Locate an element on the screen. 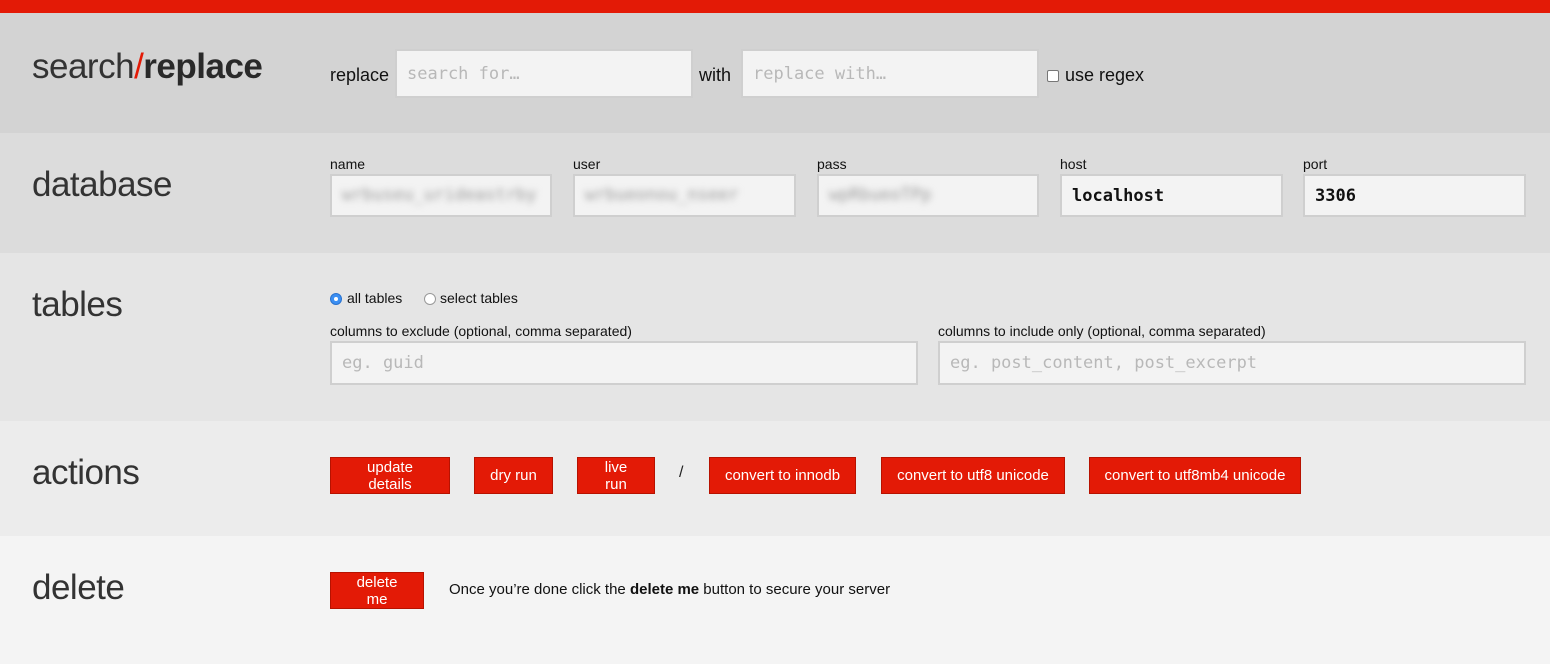  db-user-value: wrbueonou_nseer is located at coordinates (662, 195).